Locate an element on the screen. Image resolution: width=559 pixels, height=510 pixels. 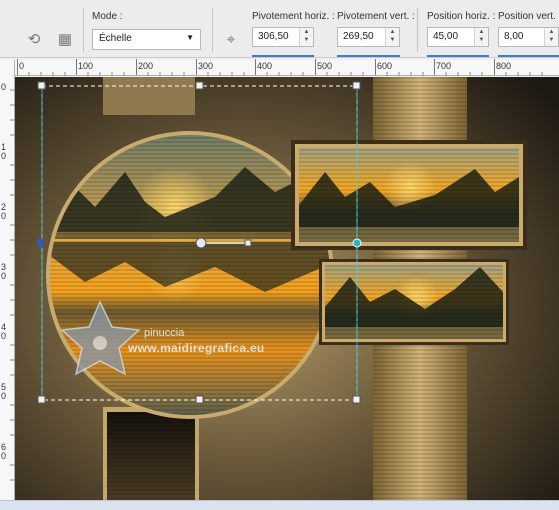
handle-top-left is located at coordinates (41, 85).